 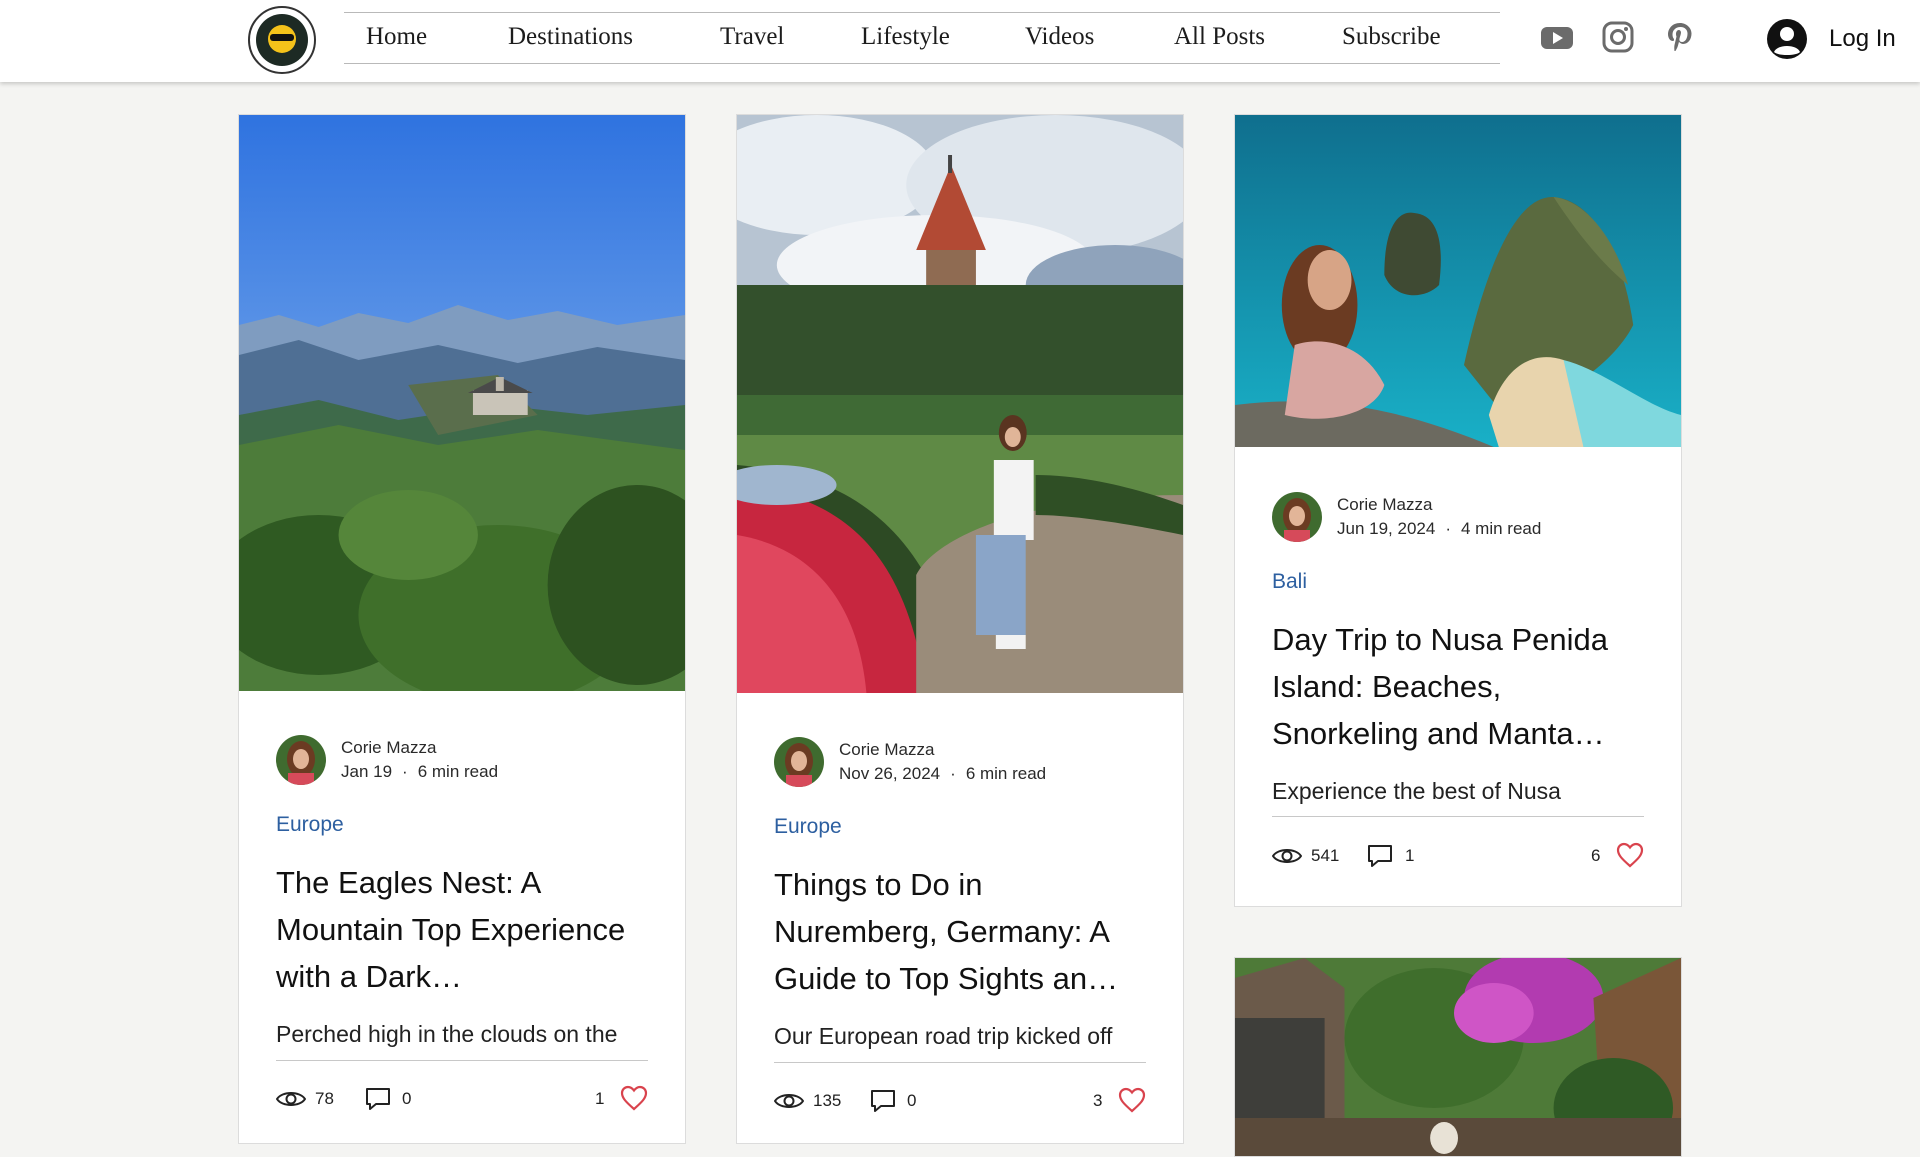 I want to click on like-count: 1, so click(x=600, y=1098).